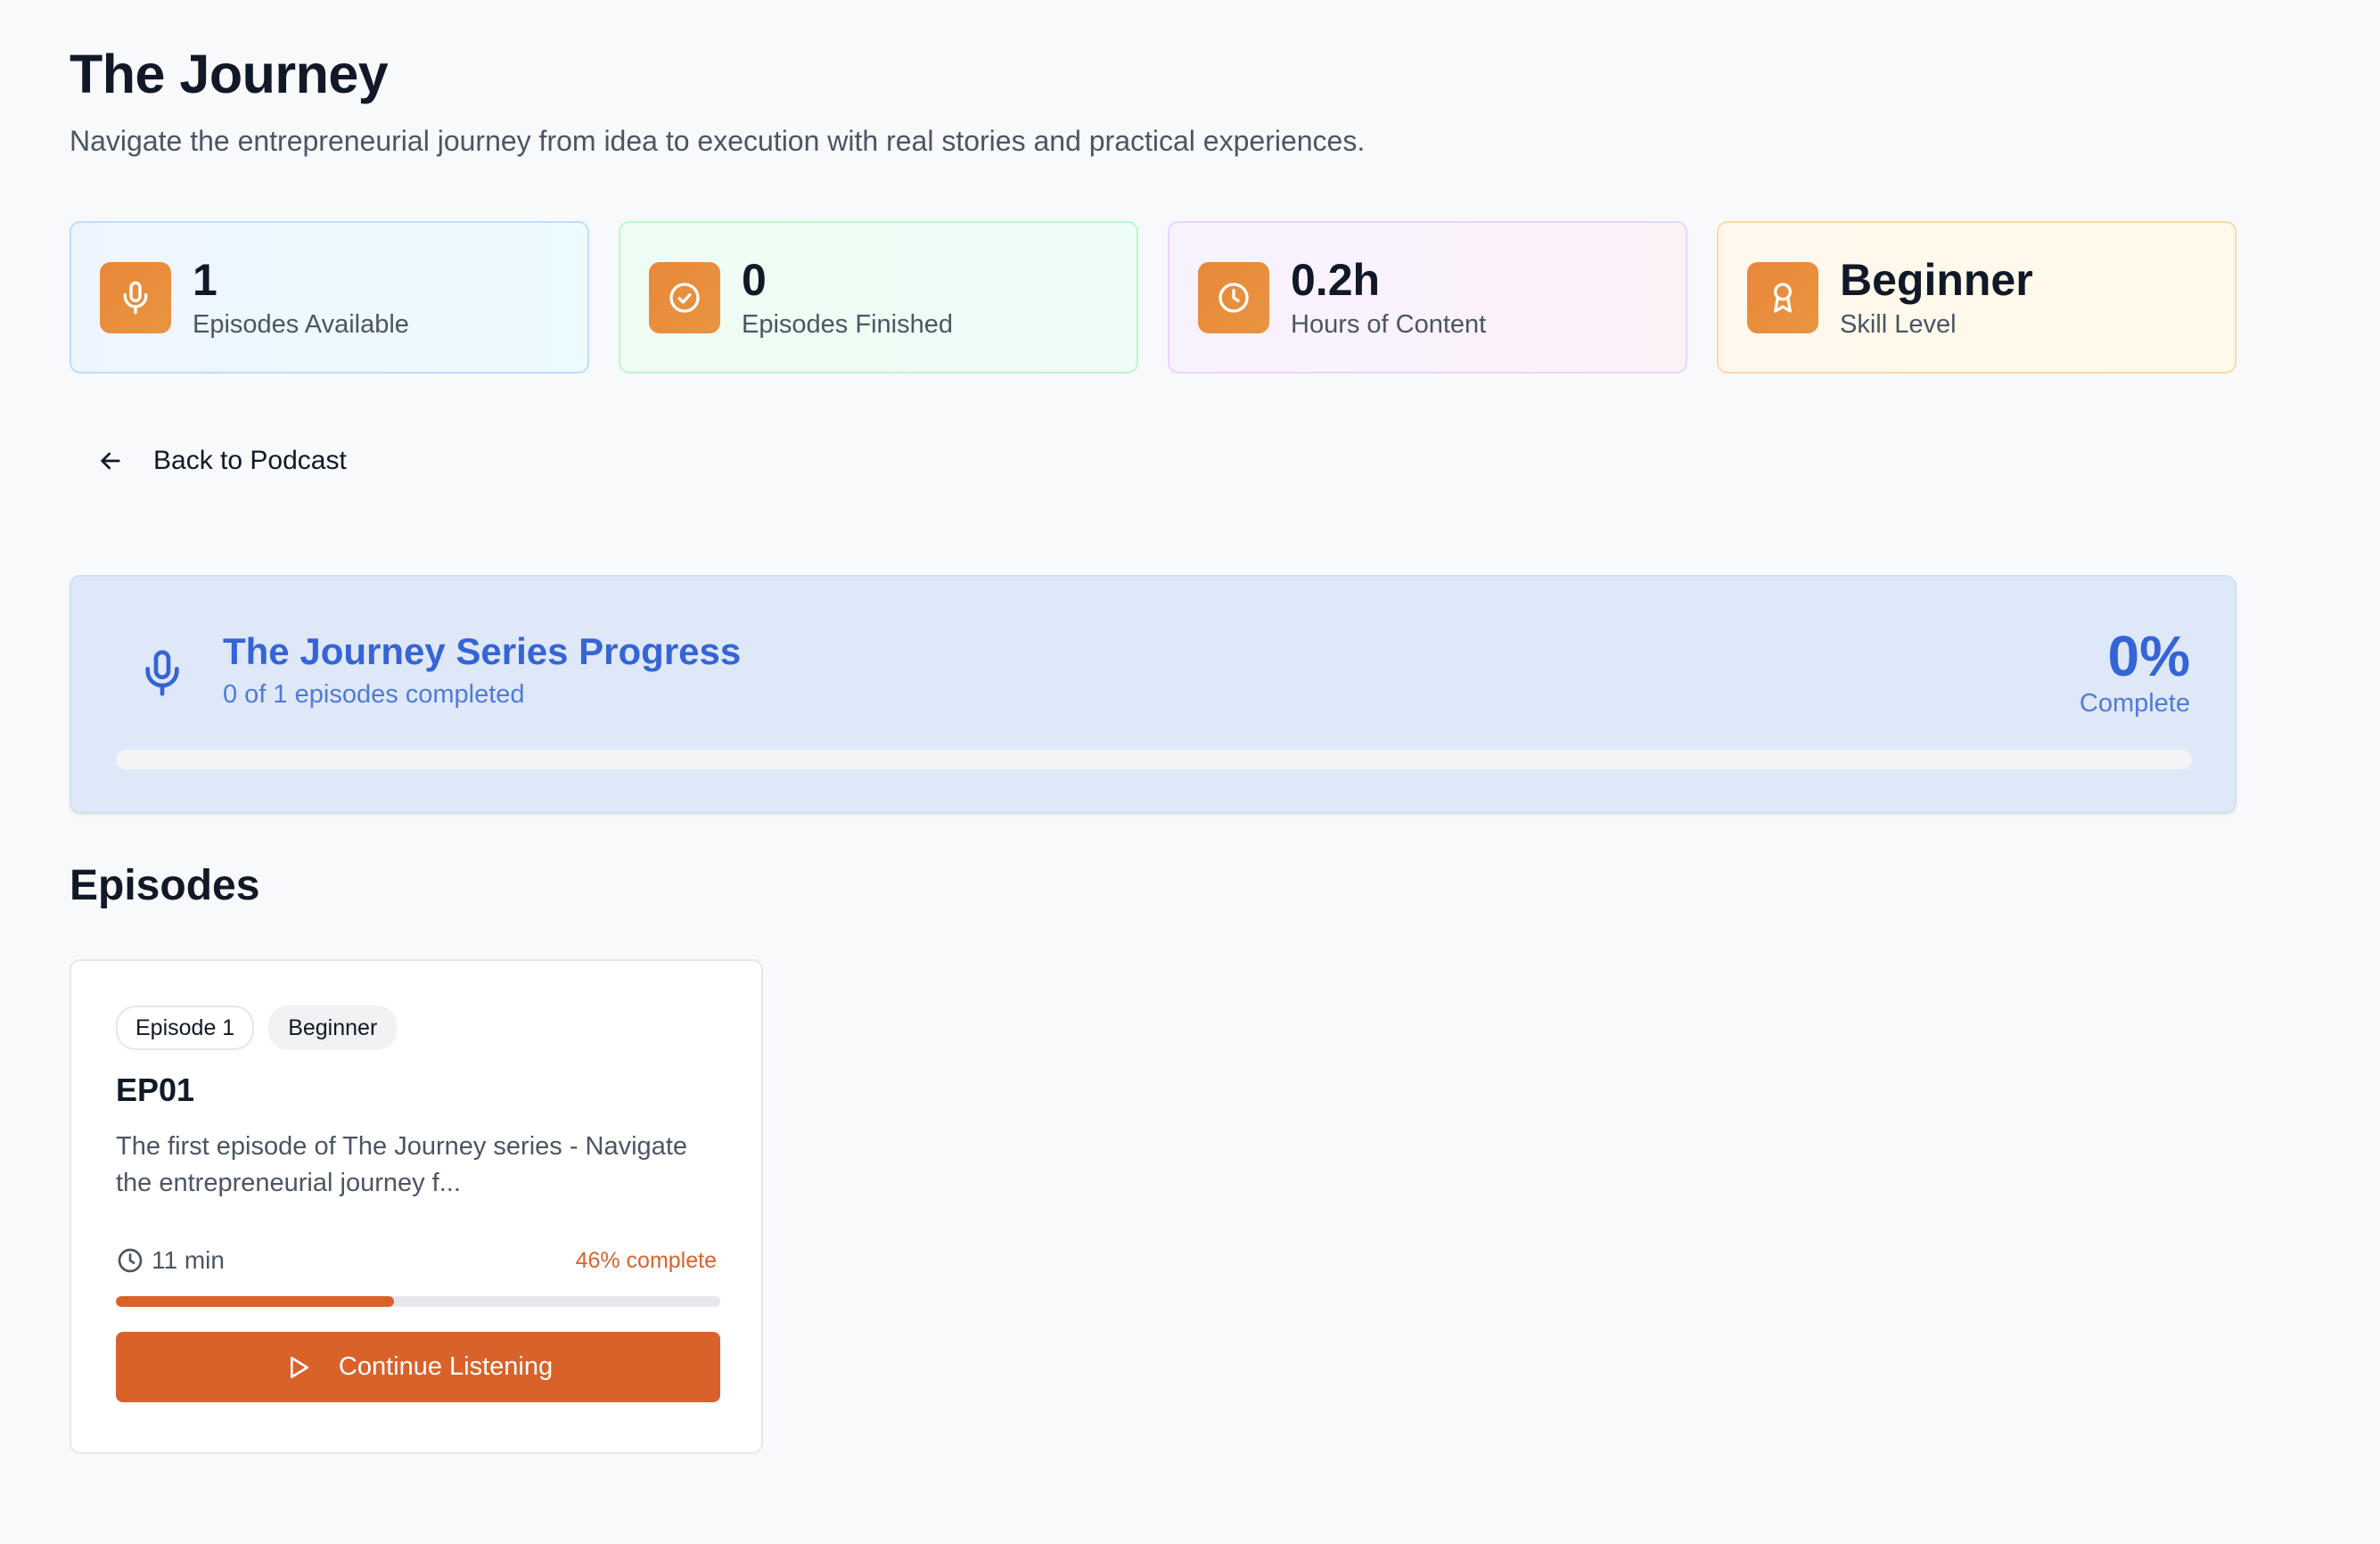  I want to click on episode-progress-bar-fill, so click(255, 1301).